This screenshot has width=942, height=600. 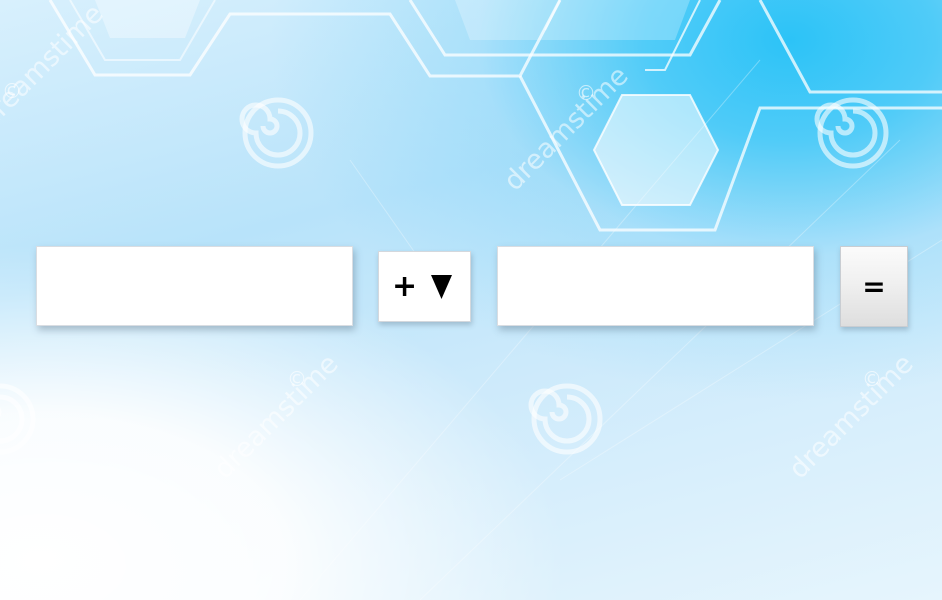 What do you see at coordinates (441, 287) in the screenshot?
I see `caret-down-icon` at bounding box center [441, 287].